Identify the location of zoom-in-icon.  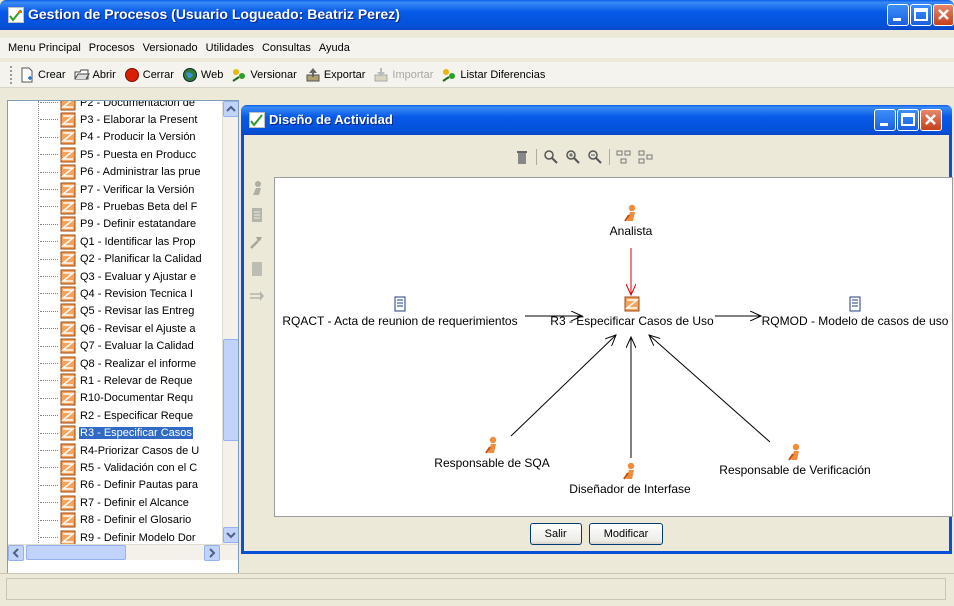
(573, 157).